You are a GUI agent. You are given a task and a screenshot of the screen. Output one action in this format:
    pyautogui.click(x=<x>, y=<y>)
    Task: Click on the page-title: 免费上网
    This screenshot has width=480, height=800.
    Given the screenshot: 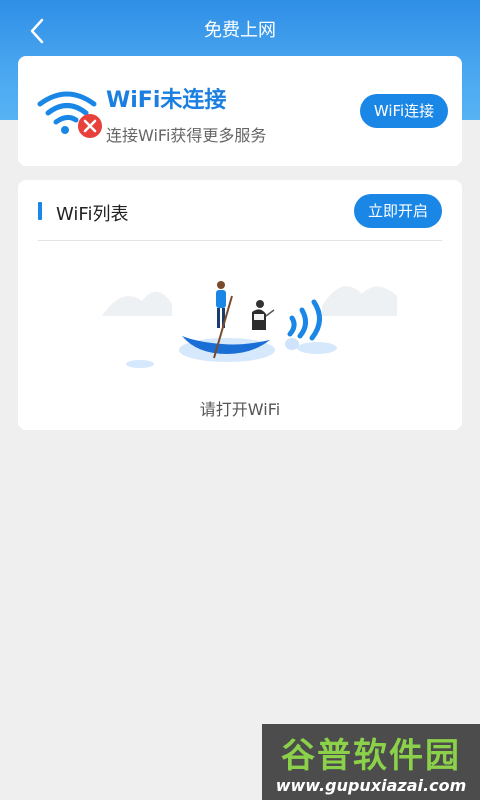 What is the action you would take?
    pyautogui.click(x=240, y=30)
    